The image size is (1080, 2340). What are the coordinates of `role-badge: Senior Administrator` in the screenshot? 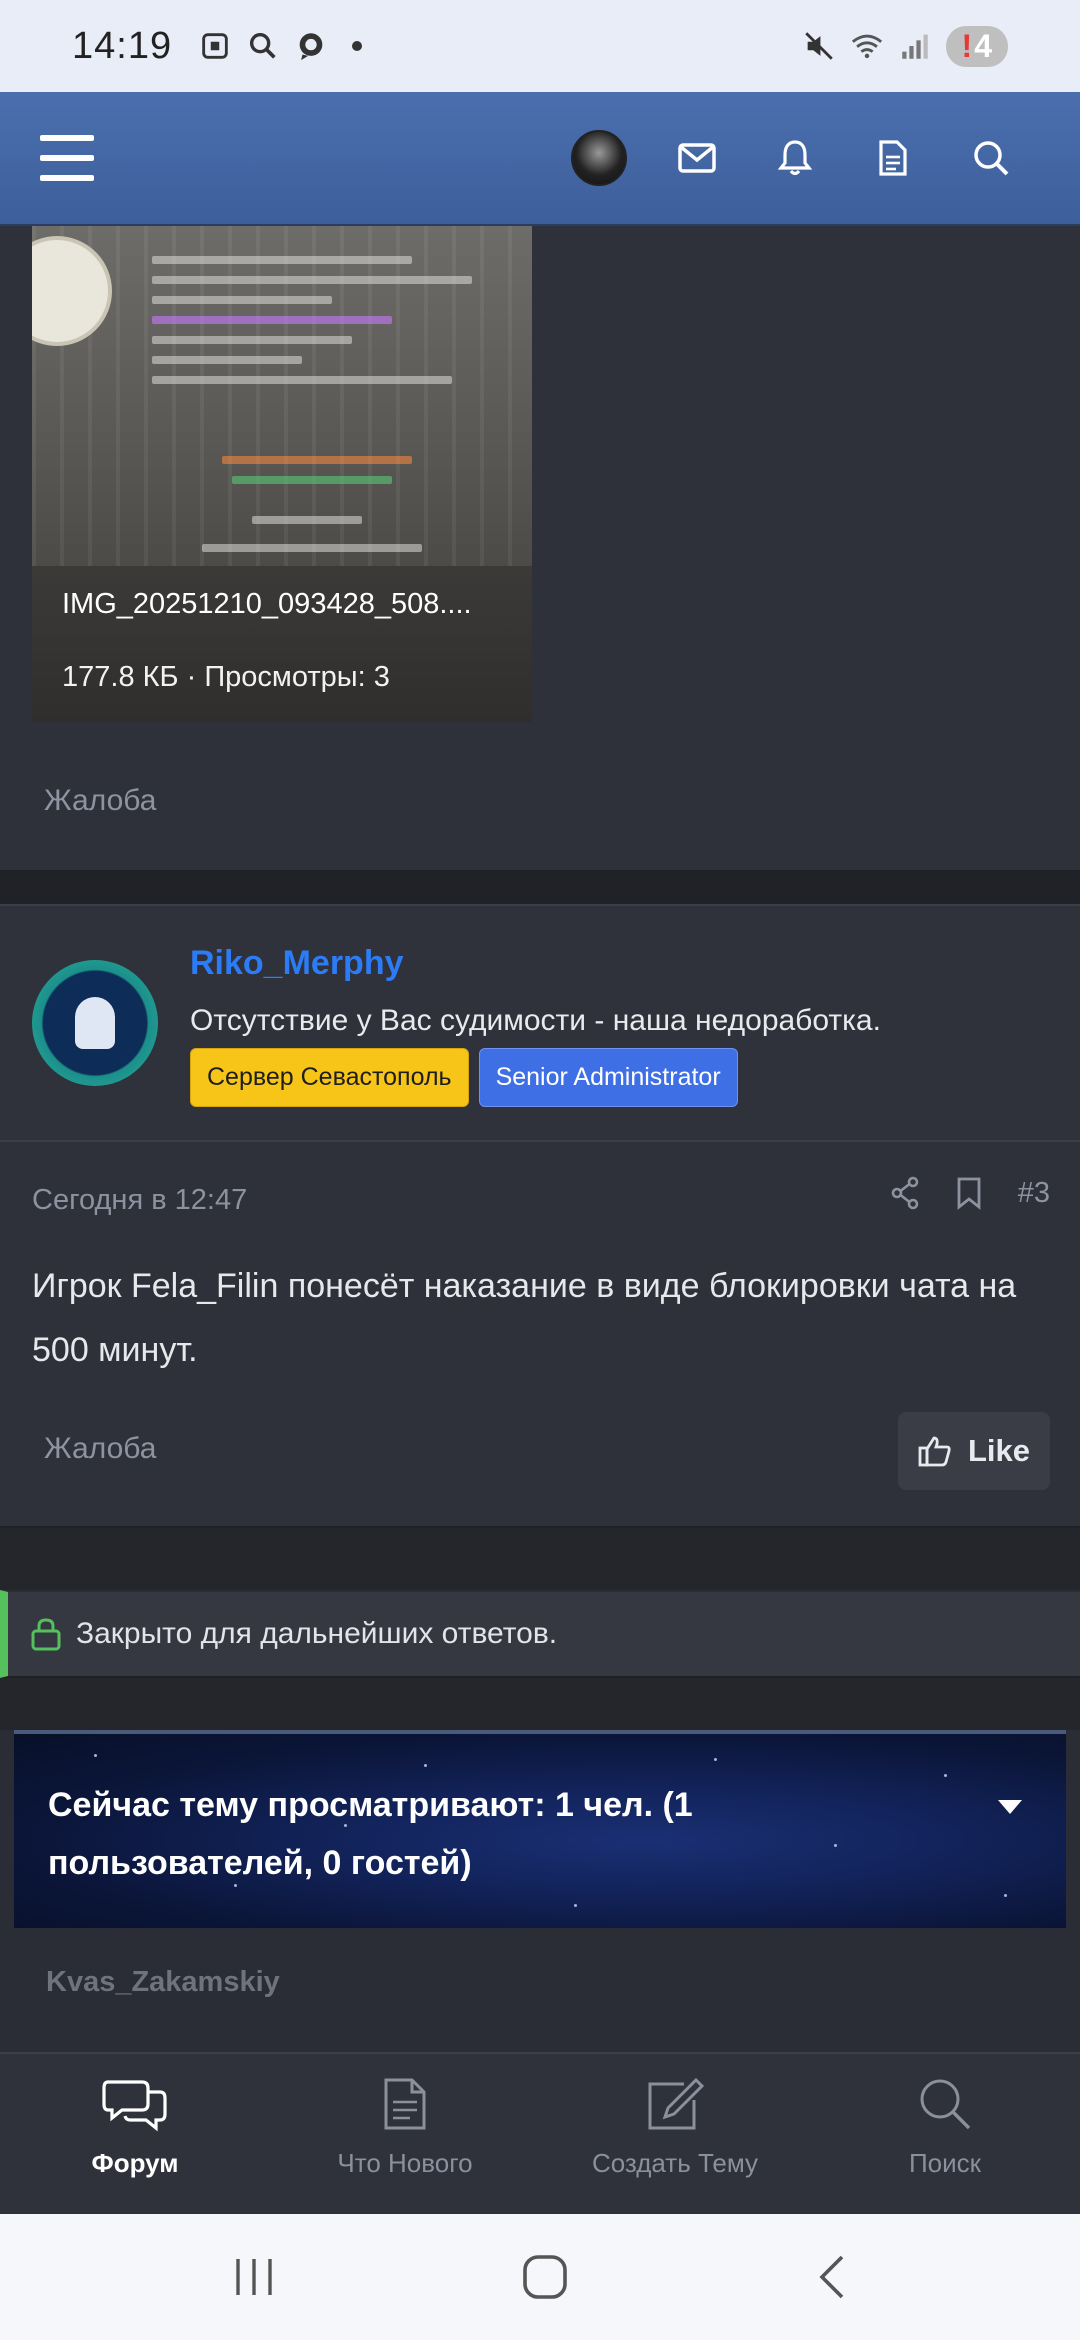 It's located at (608, 1077).